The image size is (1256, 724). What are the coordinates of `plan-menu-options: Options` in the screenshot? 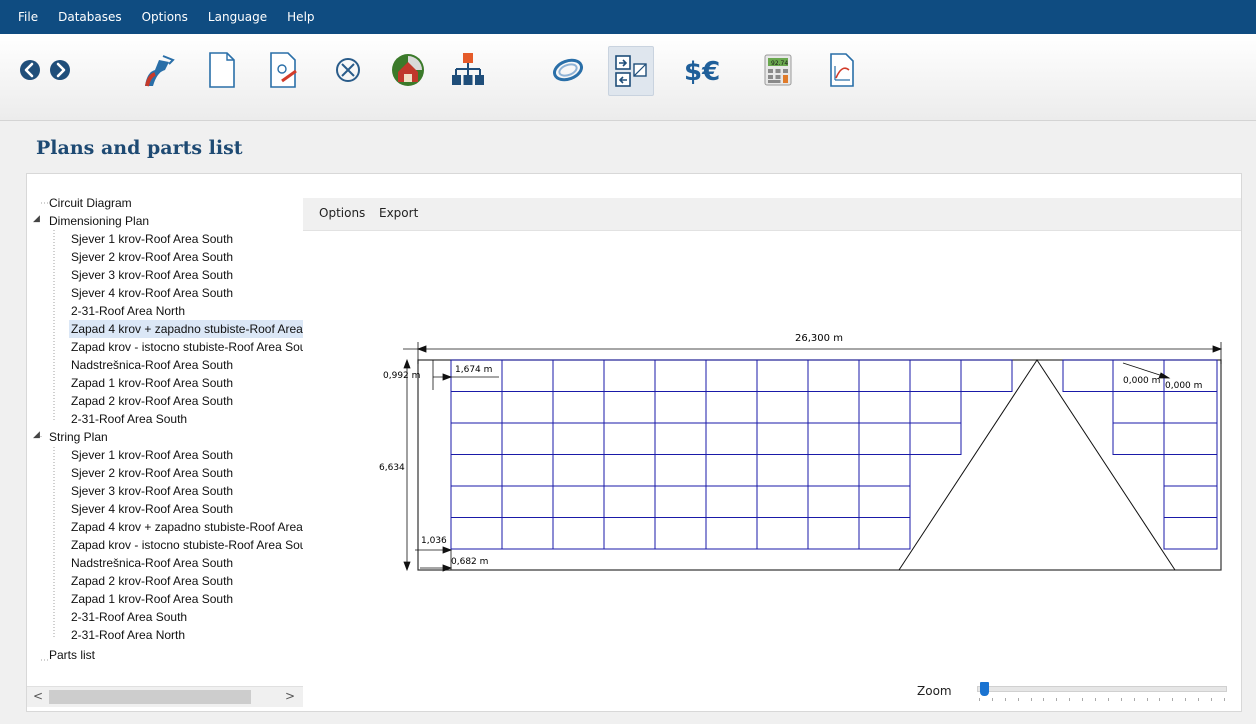 It's located at (342, 213).